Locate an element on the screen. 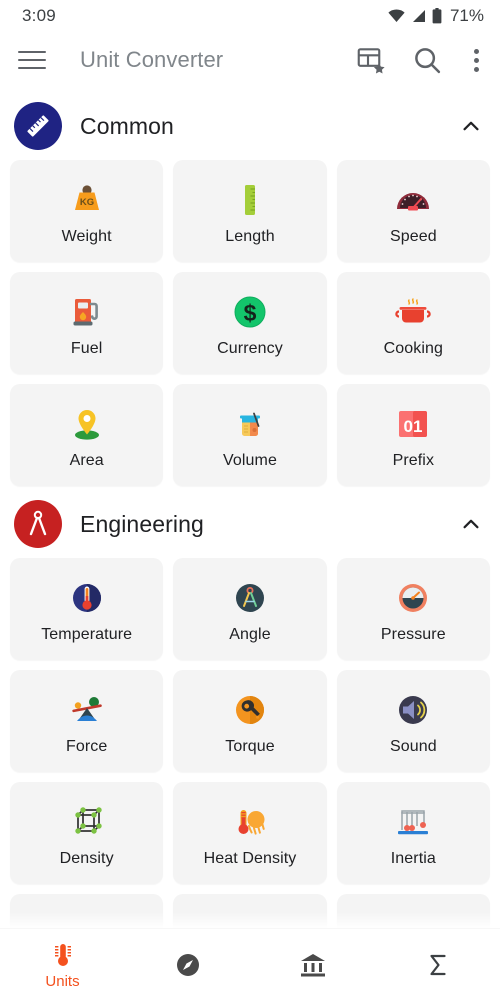  card-label: Inertia is located at coordinates (413, 858).